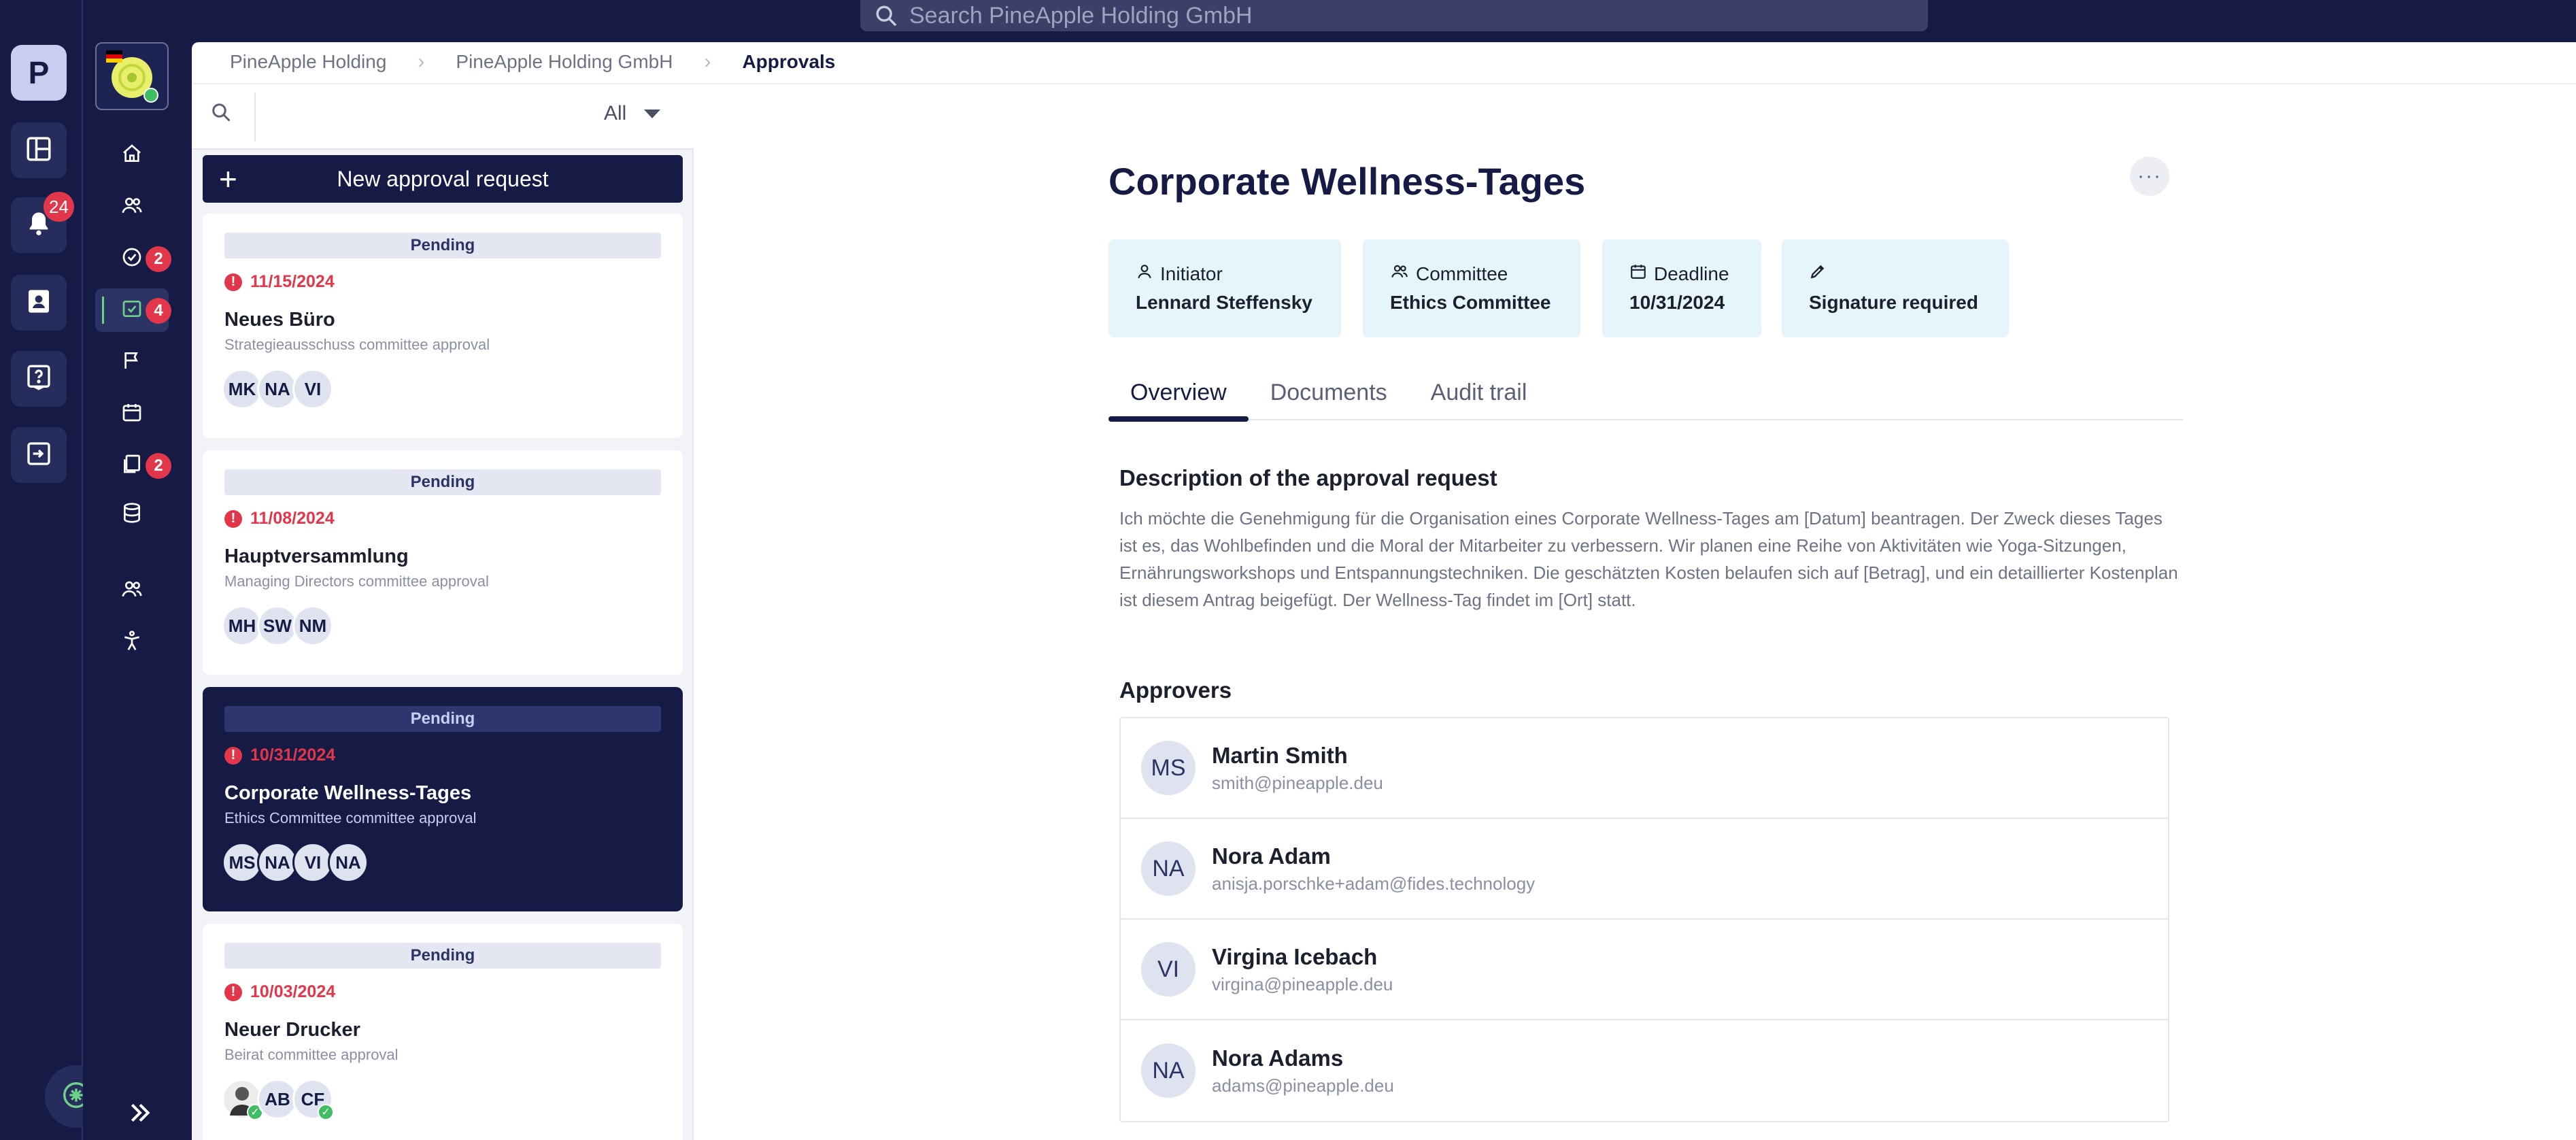 The height and width of the screenshot is (1140, 2576). I want to click on deadline-date-text: 11/08/2024, so click(292, 518).